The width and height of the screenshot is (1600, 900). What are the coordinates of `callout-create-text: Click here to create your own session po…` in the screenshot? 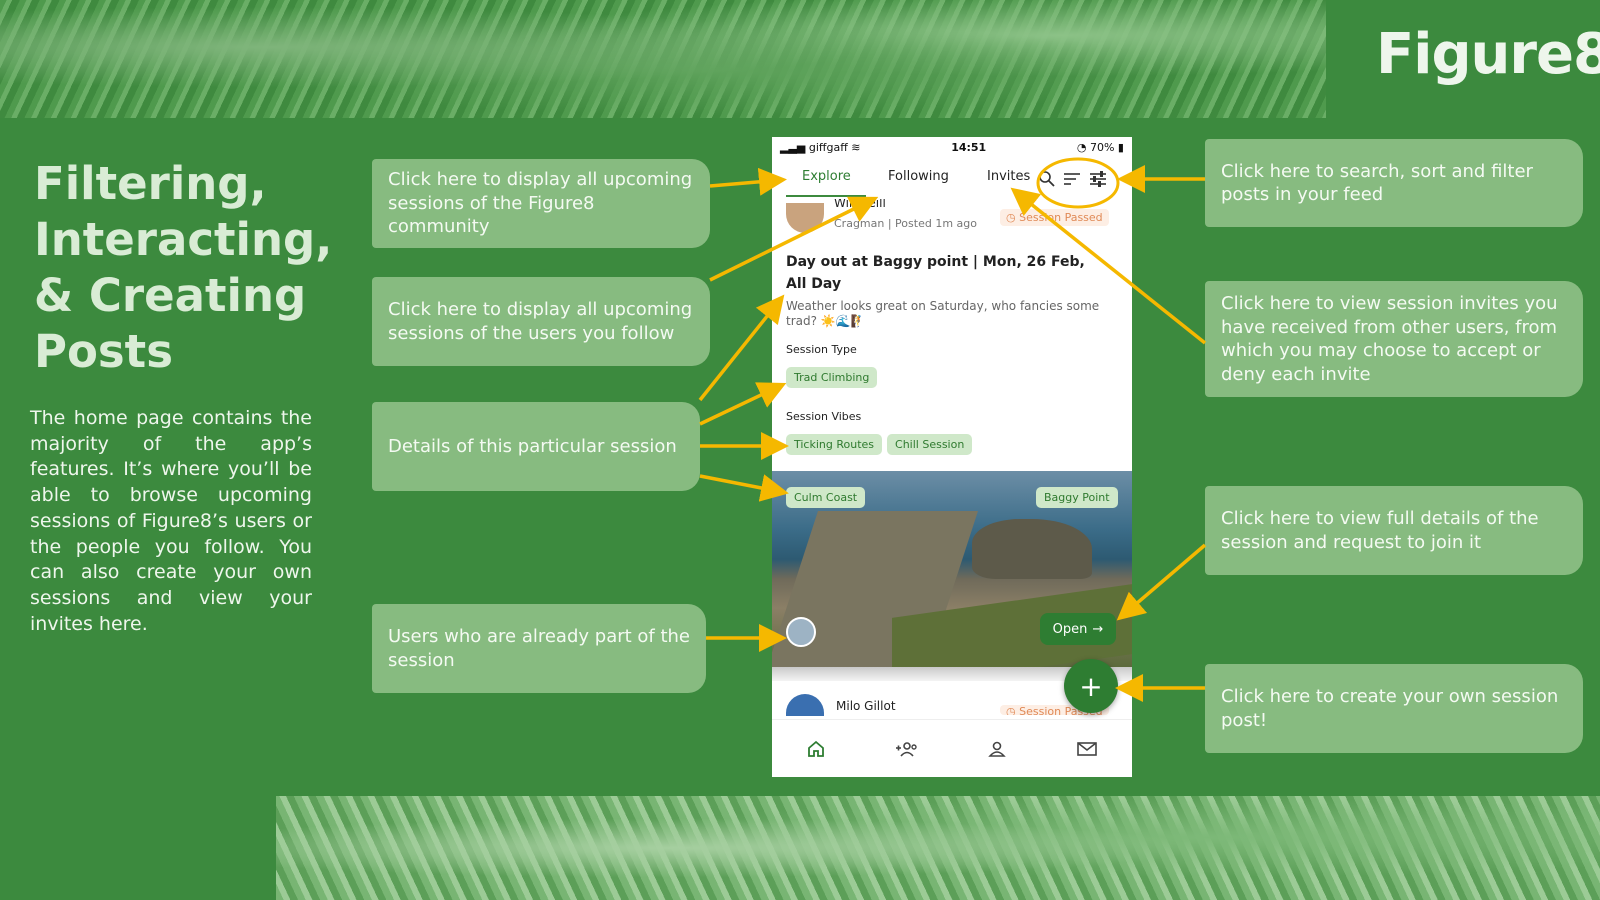 It's located at (1390, 708).